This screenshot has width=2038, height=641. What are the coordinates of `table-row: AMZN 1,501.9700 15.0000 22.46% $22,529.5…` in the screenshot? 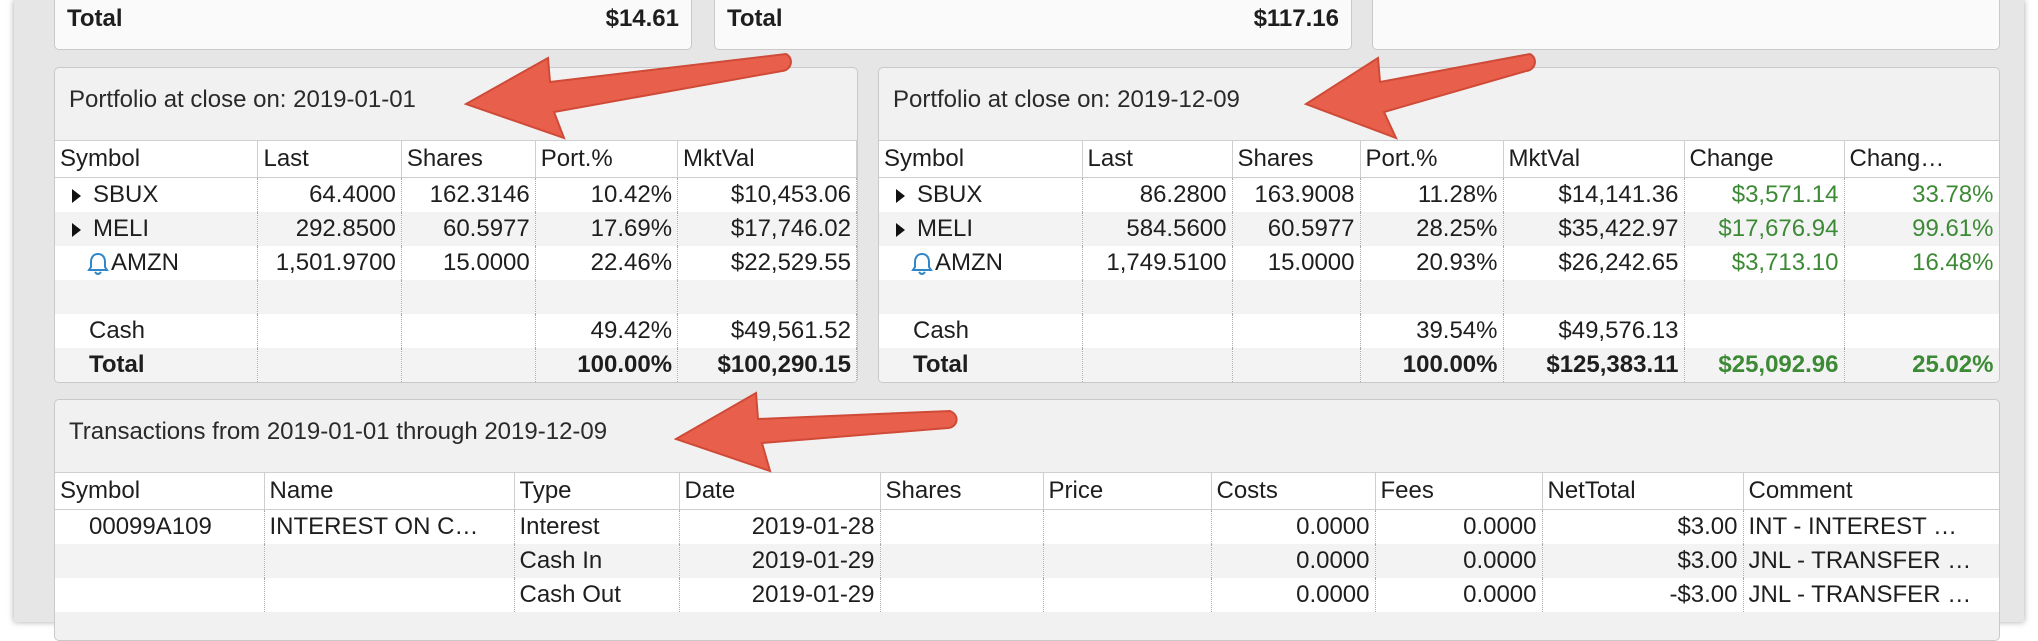 It's located at (456, 263).